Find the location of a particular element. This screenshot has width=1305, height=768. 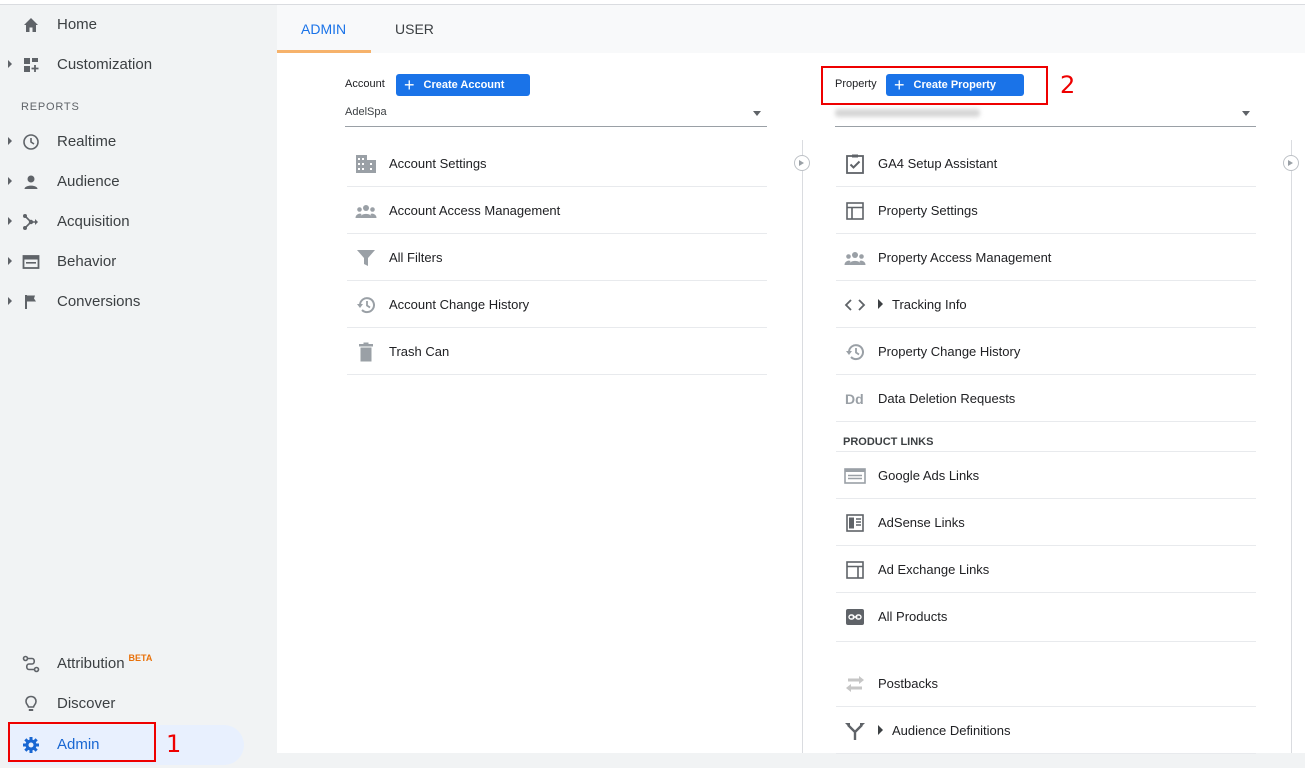

sidebar-item-label: Realtime is located at coordinates (87, 141).